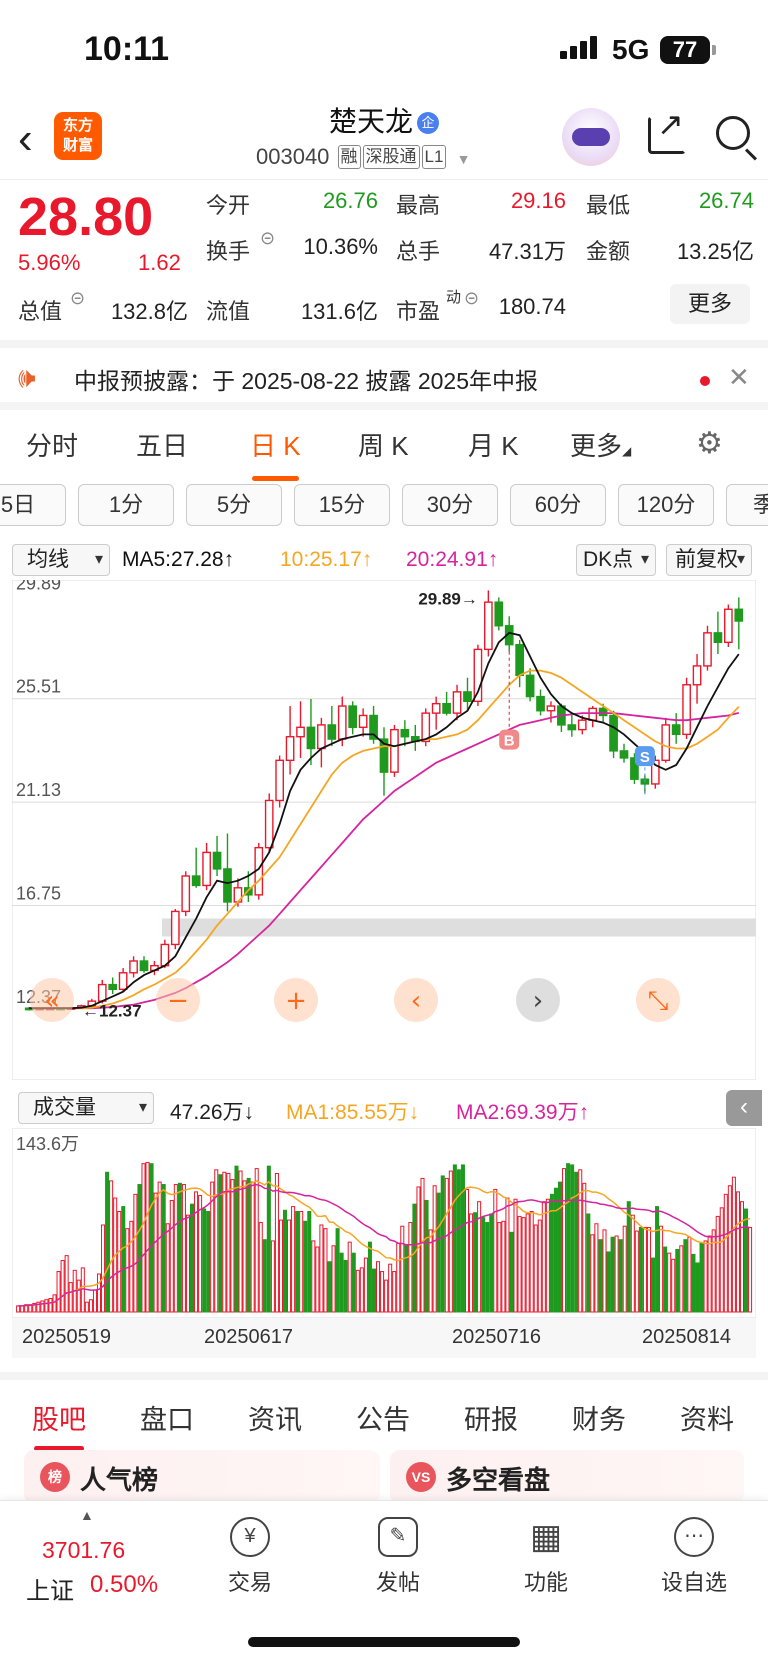  Describe the element at coordinates (25, 139) in the screenshot. I see `back-icon: ‹` at that location.